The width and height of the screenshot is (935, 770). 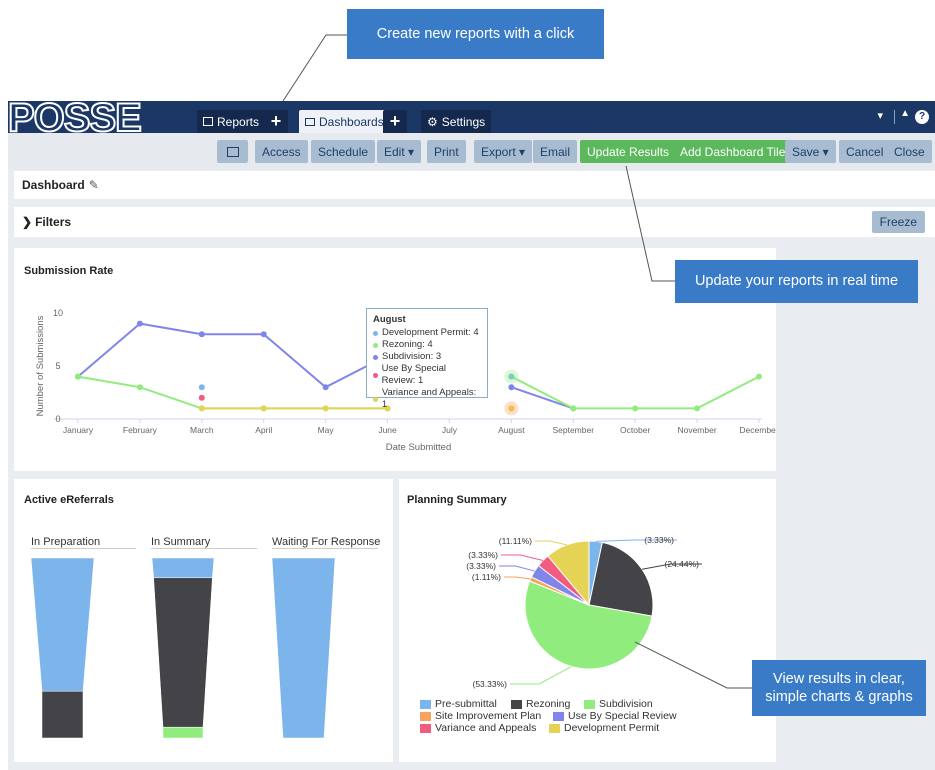 I want to click on bell-icon: ▲, so click(x=905, y=113).